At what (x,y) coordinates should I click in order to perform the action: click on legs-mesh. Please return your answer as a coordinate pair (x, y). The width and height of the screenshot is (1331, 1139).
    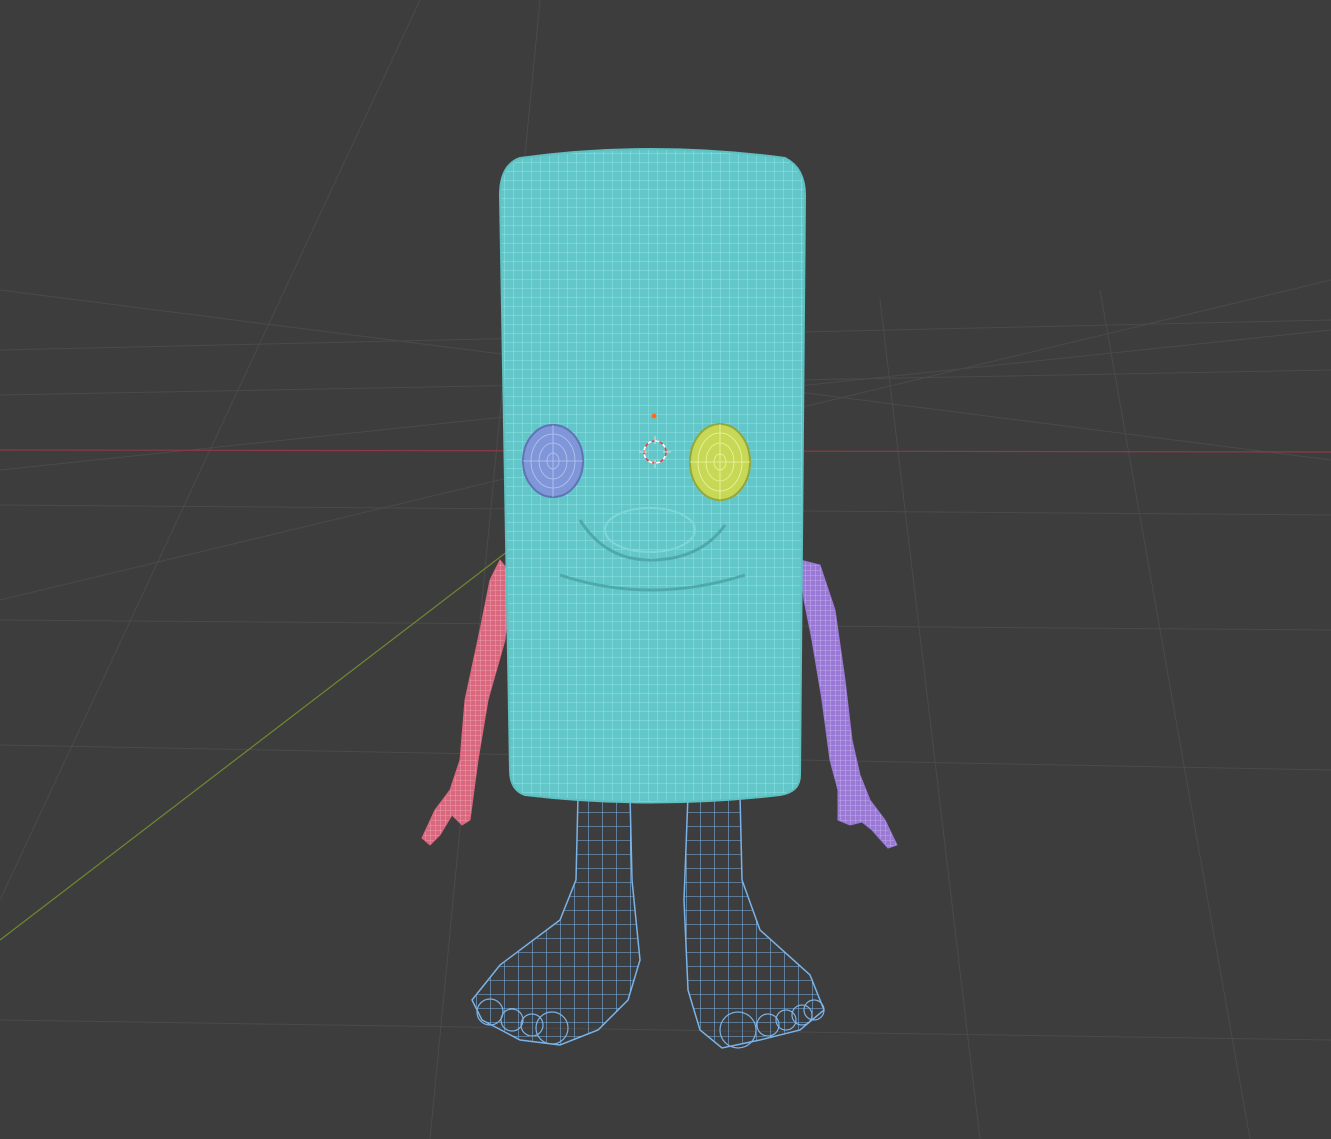
    Looking at the image, I should click on (648, 921).